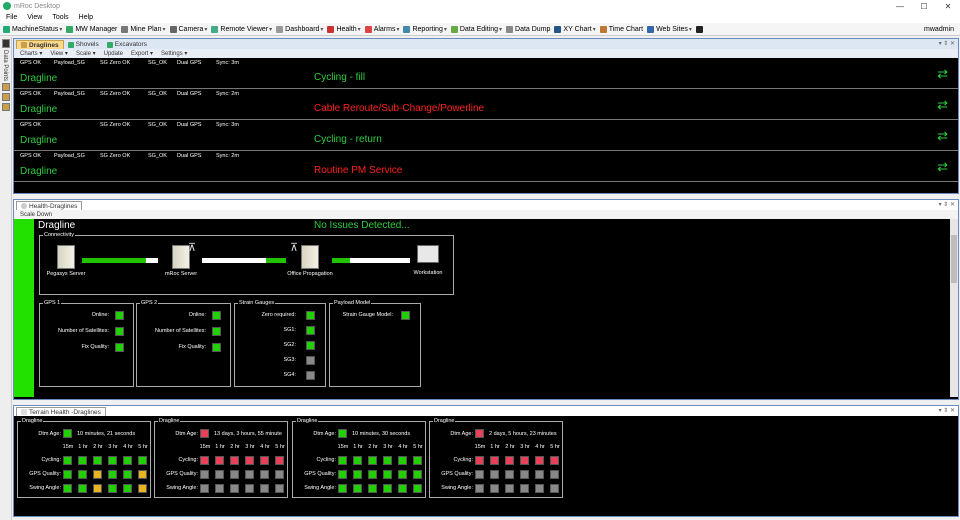 This screenshot has height=520, width=960. What do you see at coordinates (528, 29) in the screenshot?
I see `toolbar-button-10: Data Dump` at bounding box center [528, 29].